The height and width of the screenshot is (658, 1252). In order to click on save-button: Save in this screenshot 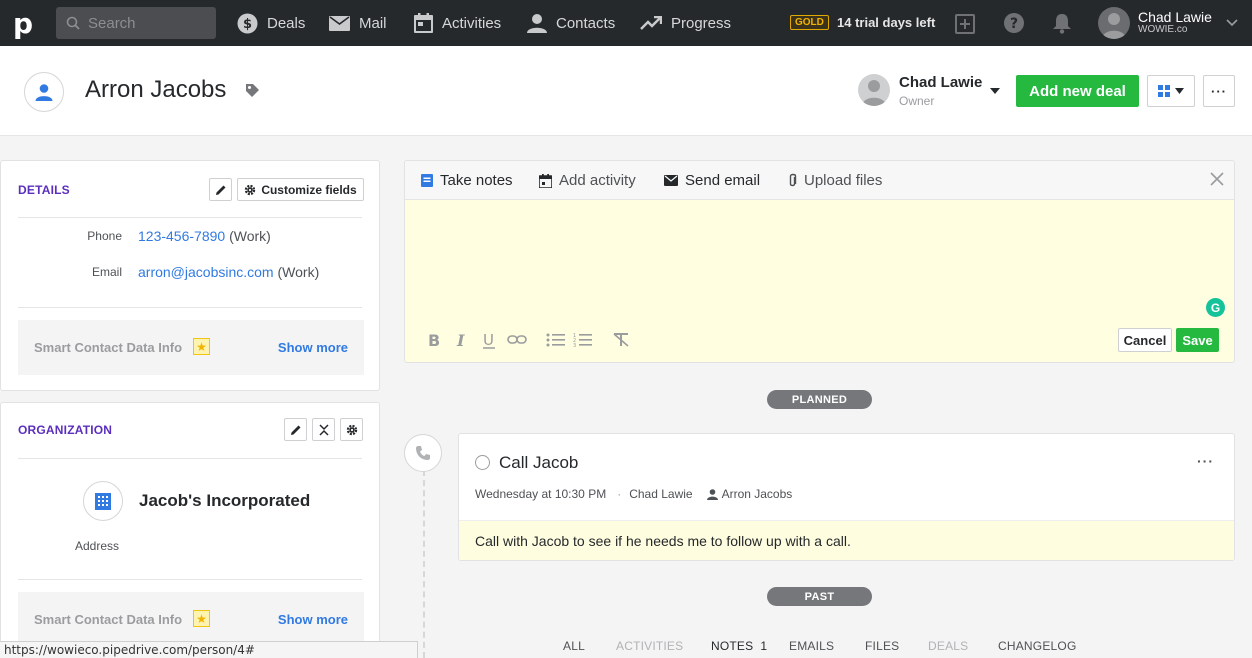, I will do `click(1197, 340)`.